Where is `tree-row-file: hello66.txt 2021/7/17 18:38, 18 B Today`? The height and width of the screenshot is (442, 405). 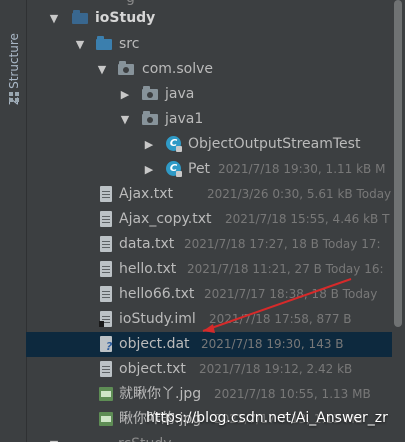
tree-row-file: hello66.txt 2021/7/17 18:38, 18 B Today is located at coordinates (209, 294).